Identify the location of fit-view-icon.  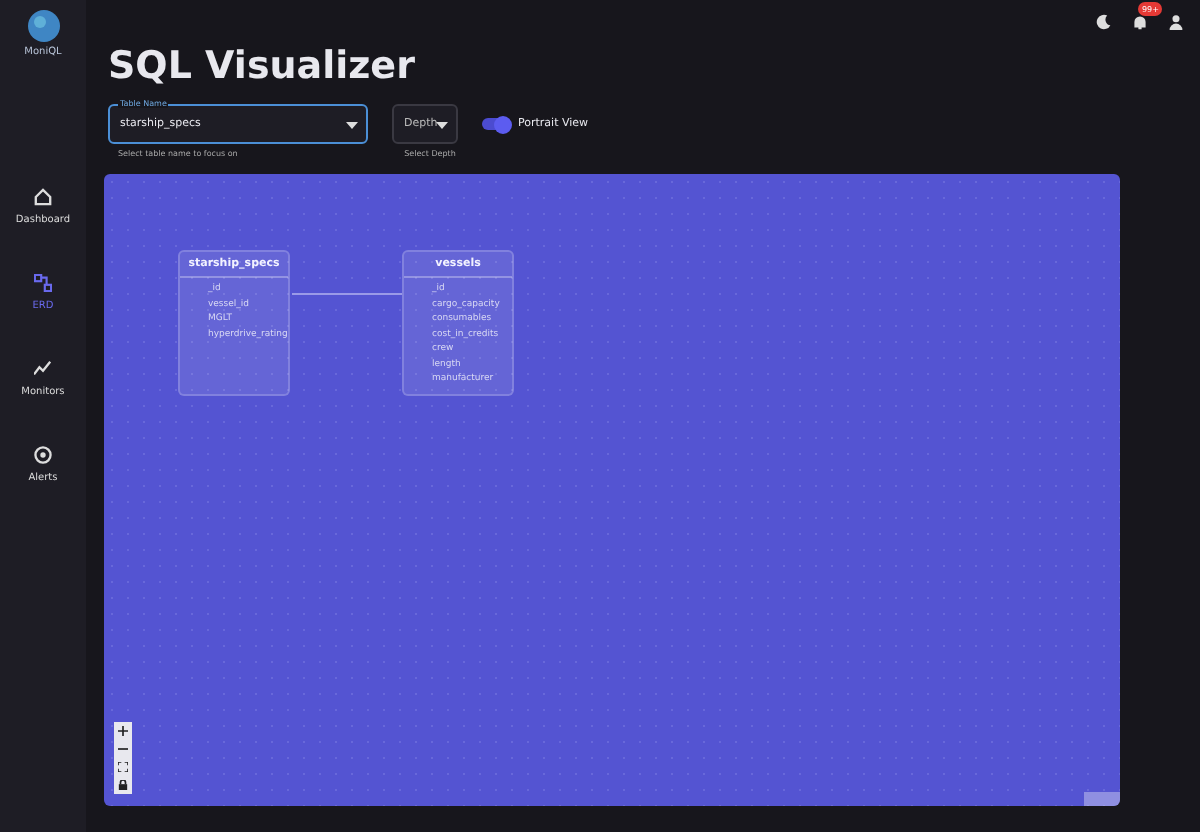
(123, 767).